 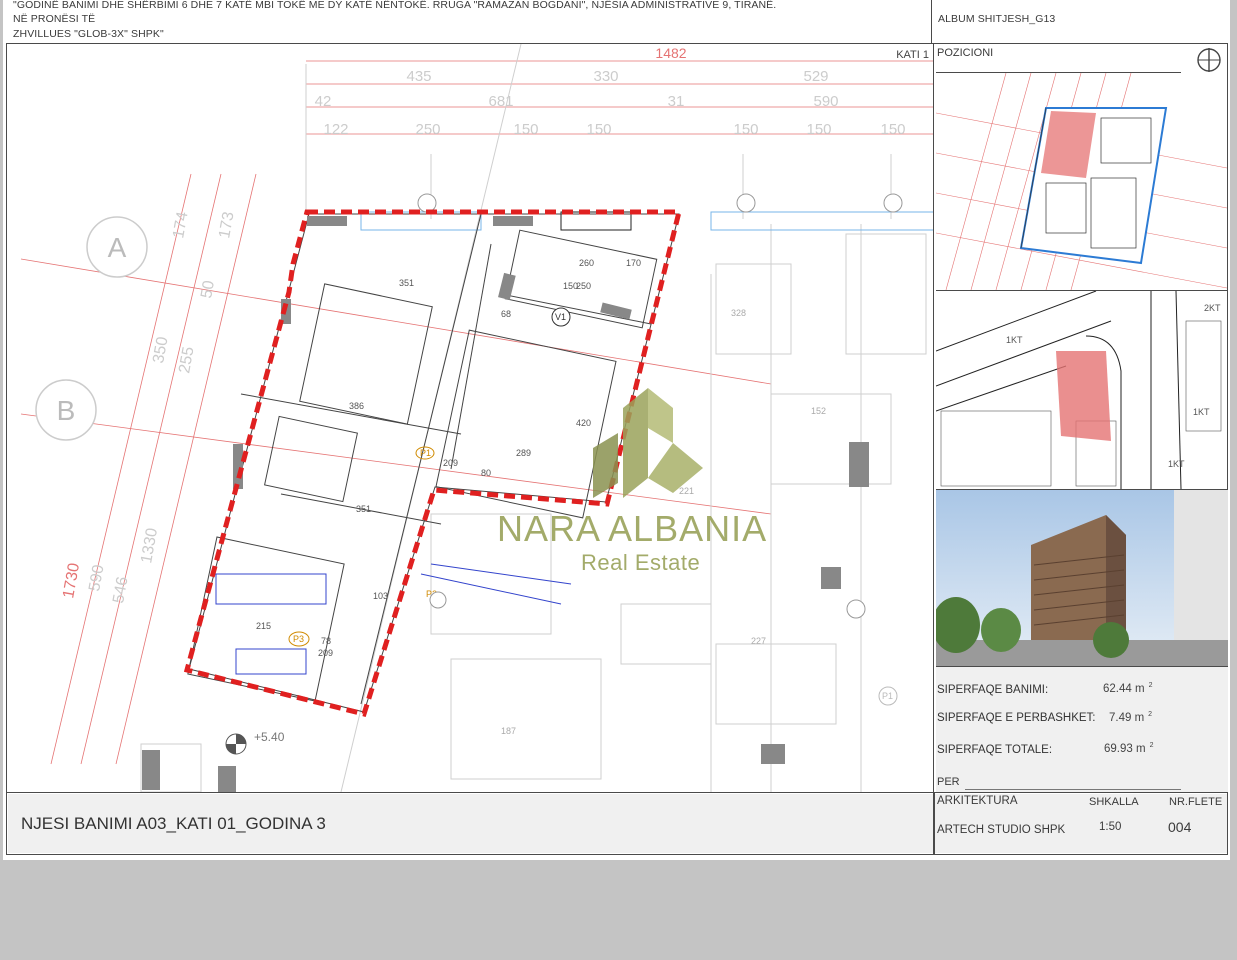 What do you see at coordinates (995, 750) in the screenshot?
I see `area-label-total: SIPERFAQE TOTALE:` at bounding box center [995, 750].